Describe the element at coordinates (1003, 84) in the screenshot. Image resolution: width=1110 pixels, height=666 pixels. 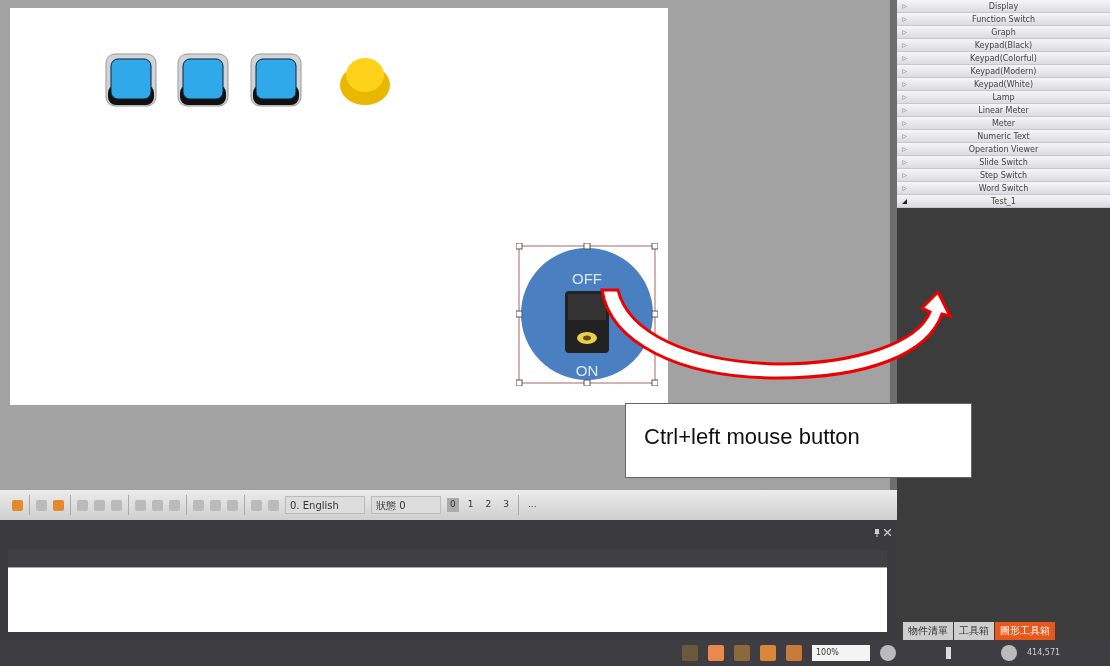
I see `list-item: Keypad(White)` at that location.